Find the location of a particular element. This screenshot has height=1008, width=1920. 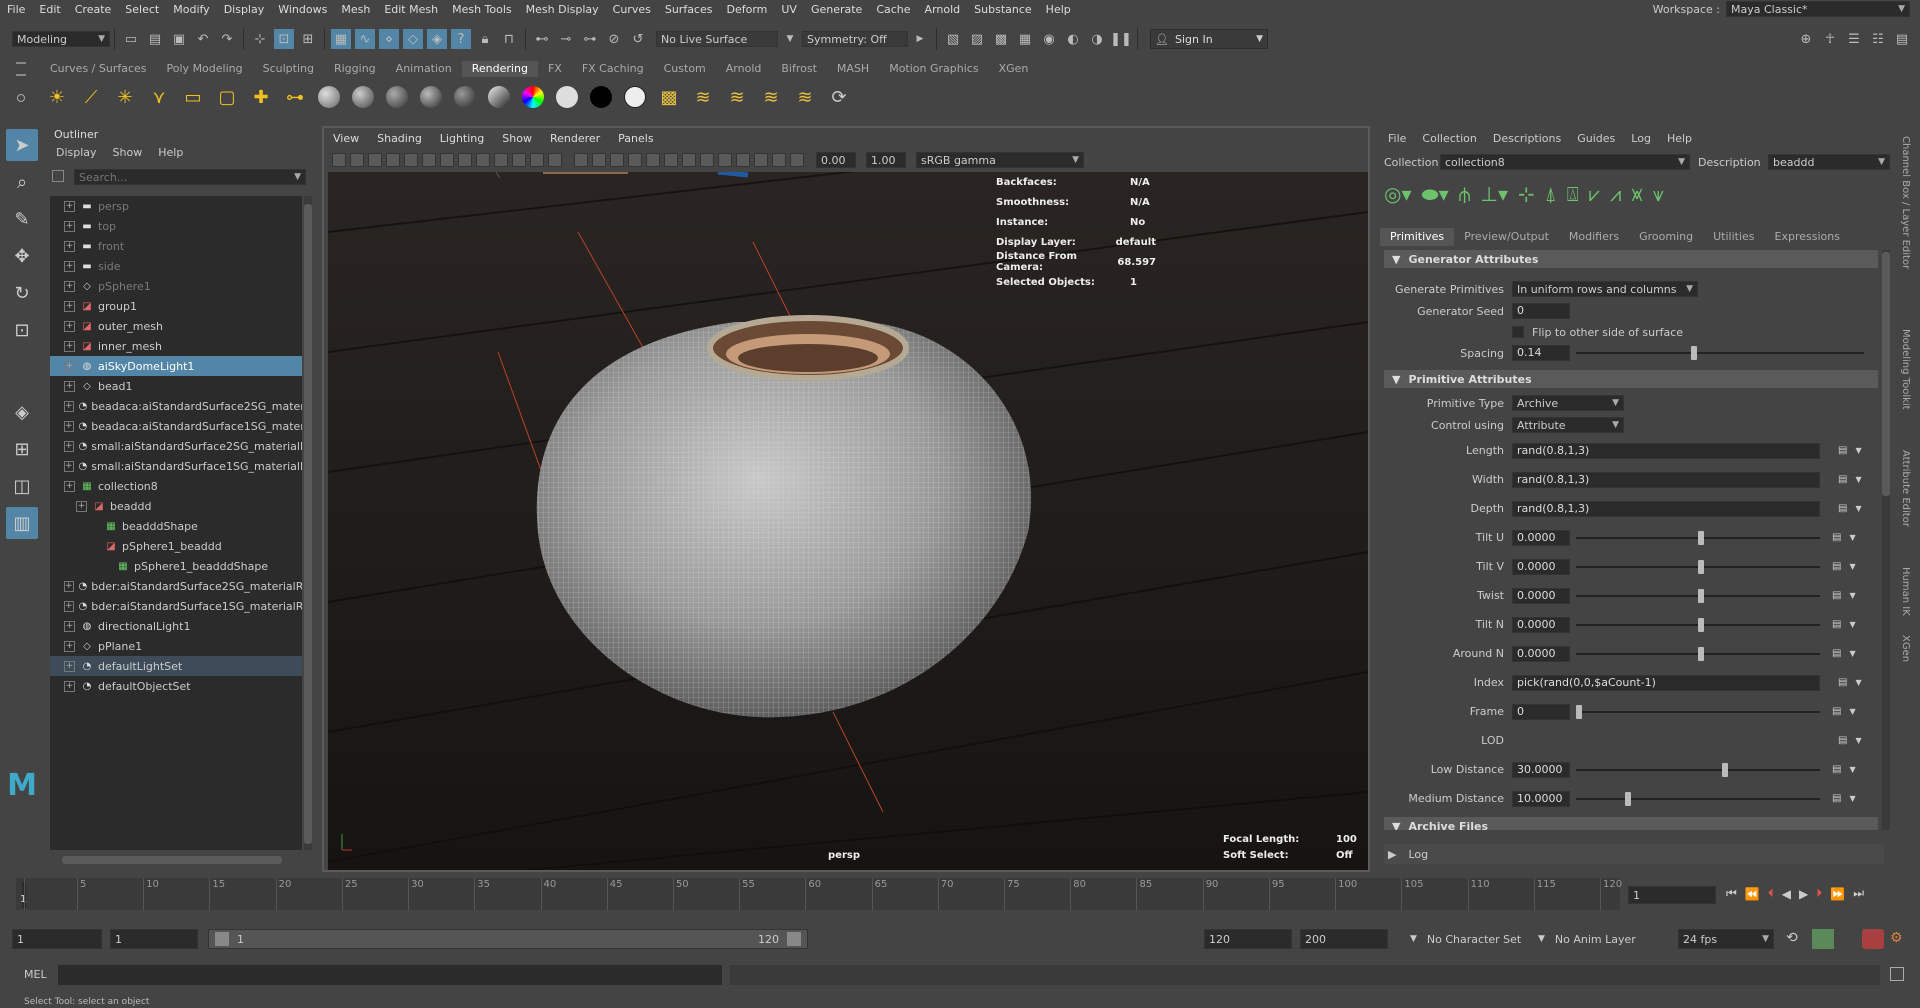

shelf-tab-fx: FX is located at coordinates (555, 69).